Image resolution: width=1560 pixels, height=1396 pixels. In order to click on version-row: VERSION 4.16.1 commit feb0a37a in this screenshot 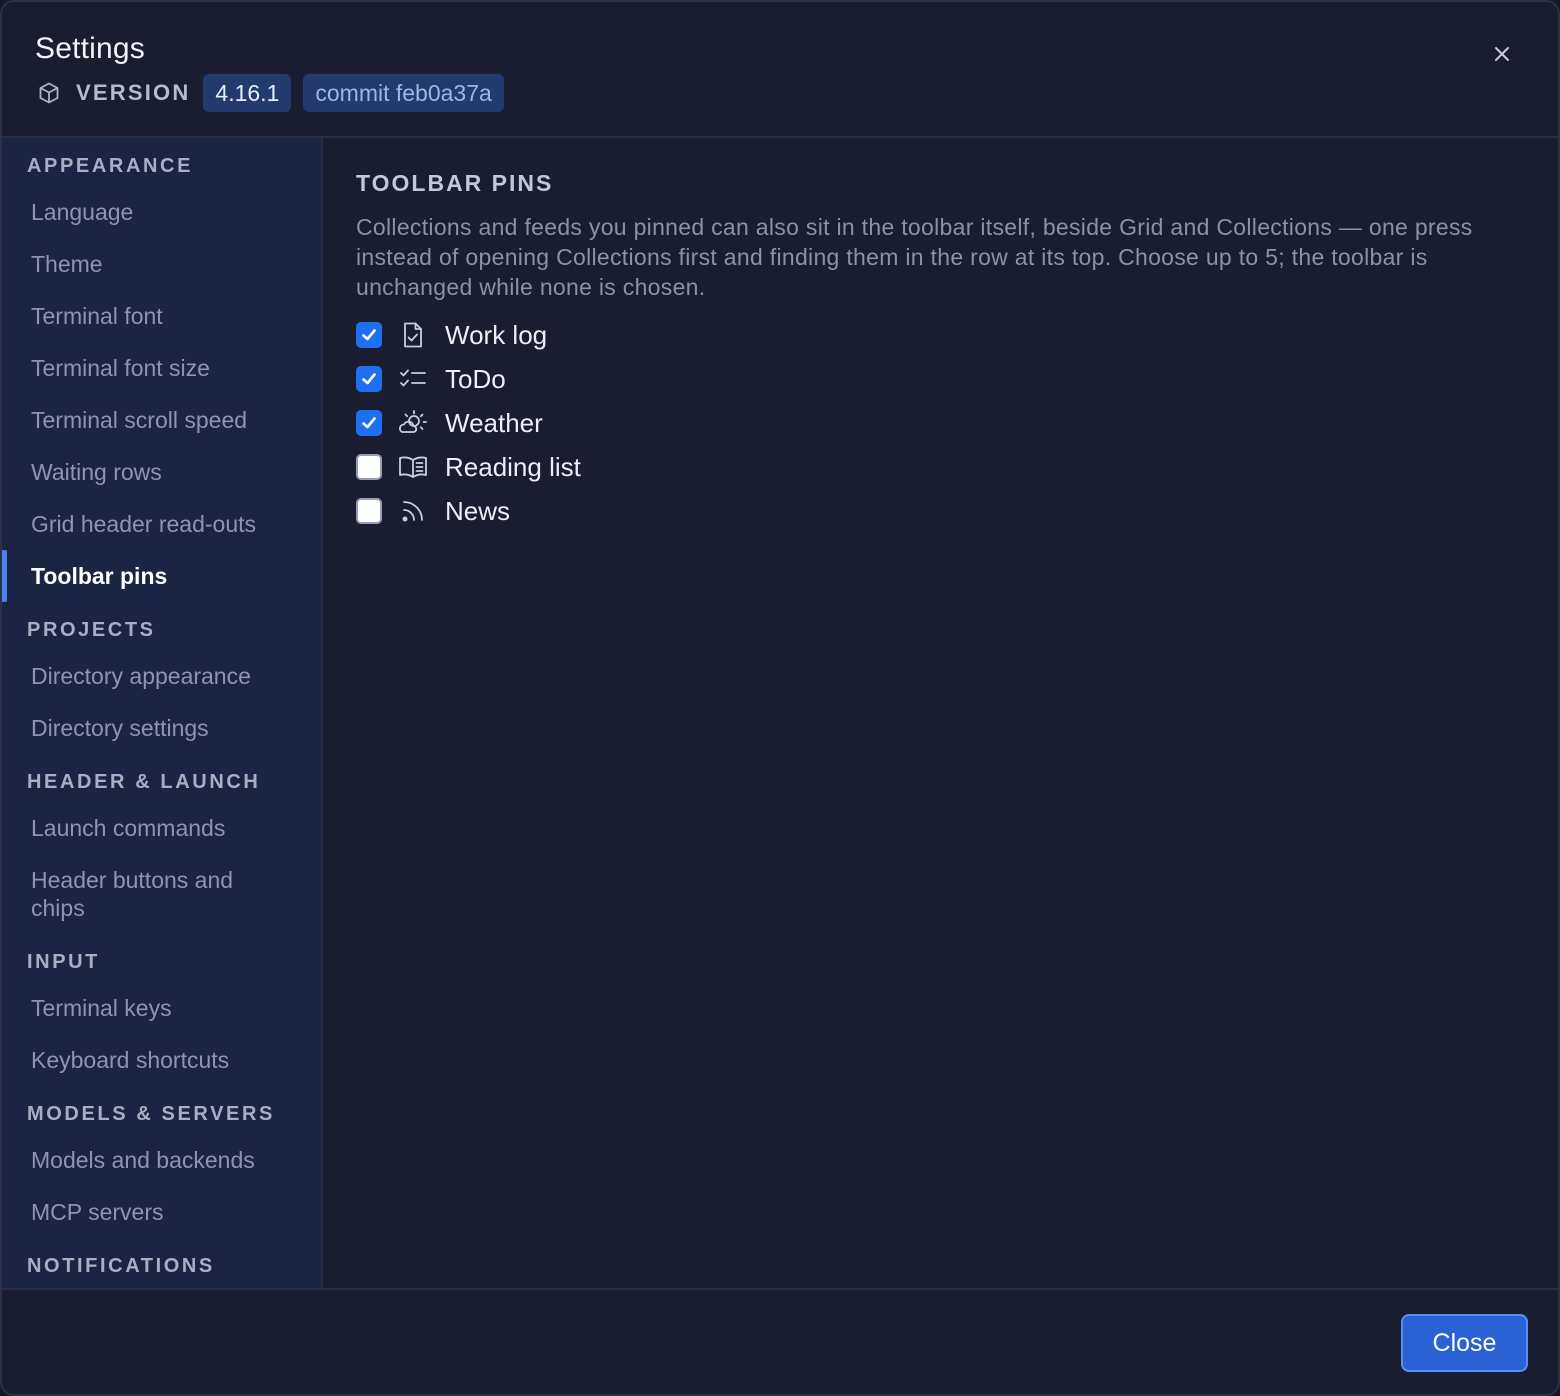, I will do `click(276, 93)`.